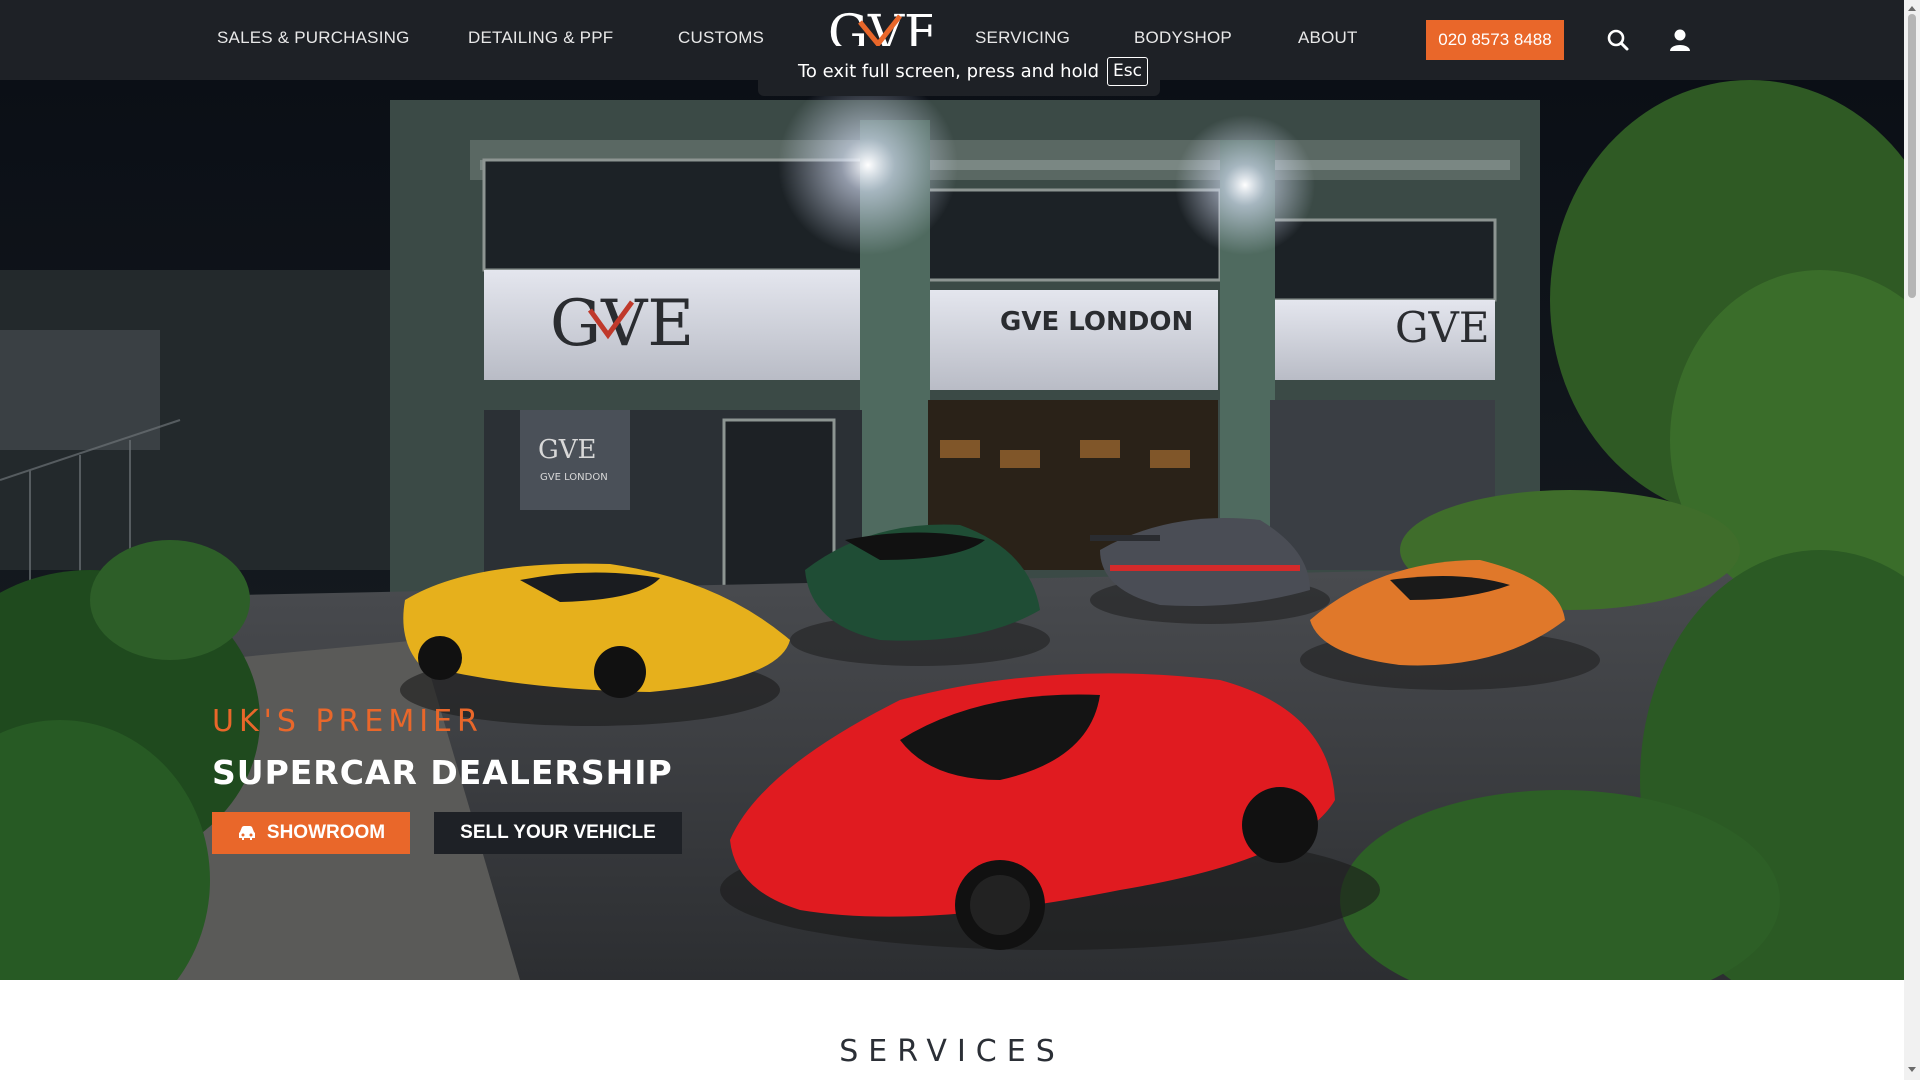 This screenshot has height=1080, width=1920. Describe the element at coordinates (246, 833) in the screenshot. I see `car-icon` at that location.